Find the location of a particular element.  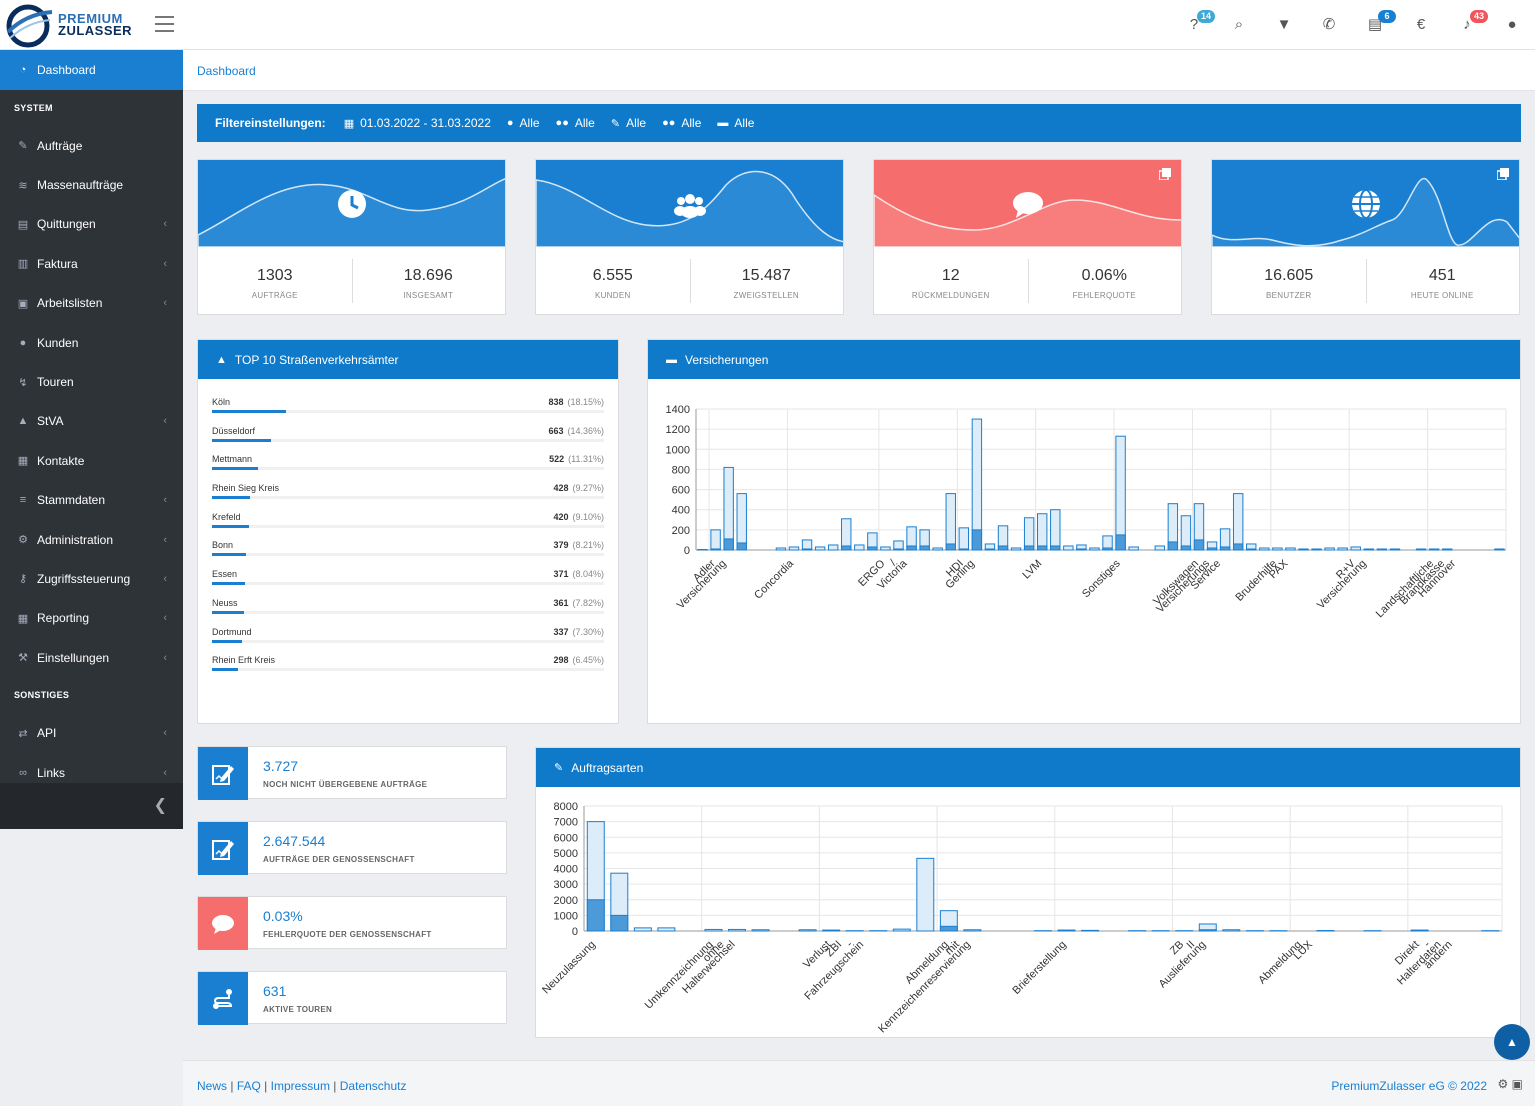

filter-group: ●● Alle is located at coordinates (681, 123).